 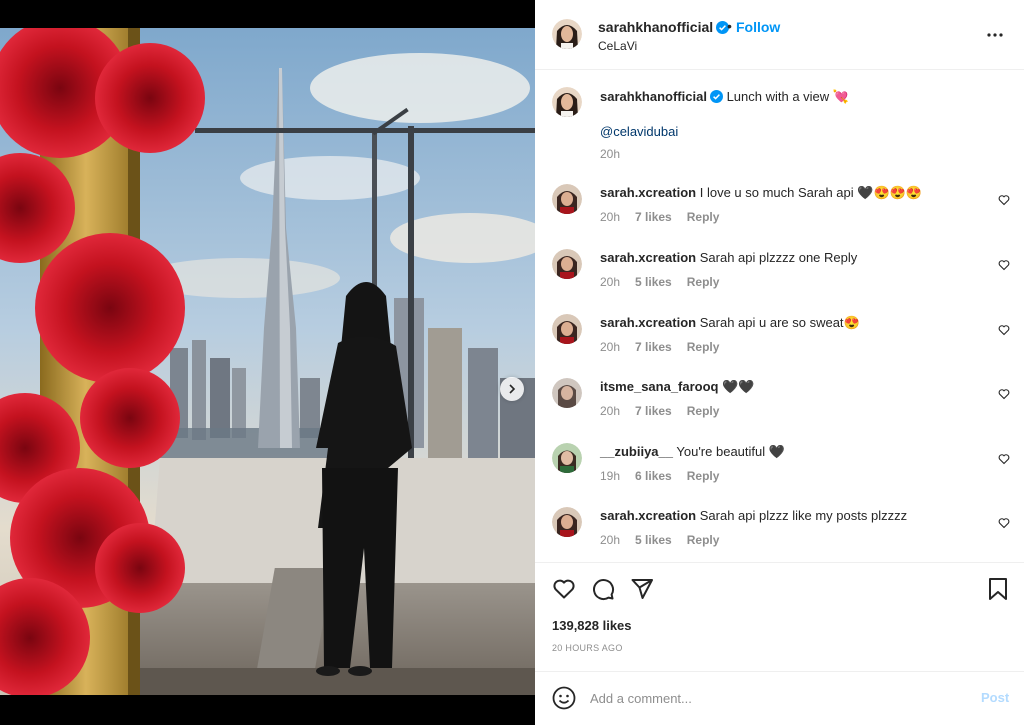 What do you see at coordinates (592, 625) in the screenshot?
I see `likes-count: 139,828 likes` at bounding box center [592, 625].